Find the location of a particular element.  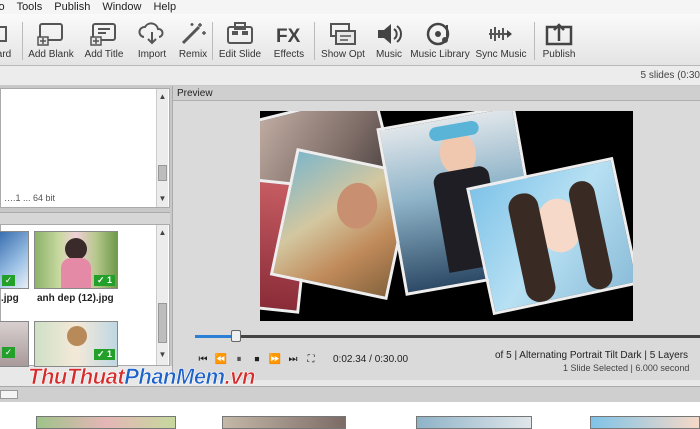

wizard-button: ard is located at coordinates (8, 40).